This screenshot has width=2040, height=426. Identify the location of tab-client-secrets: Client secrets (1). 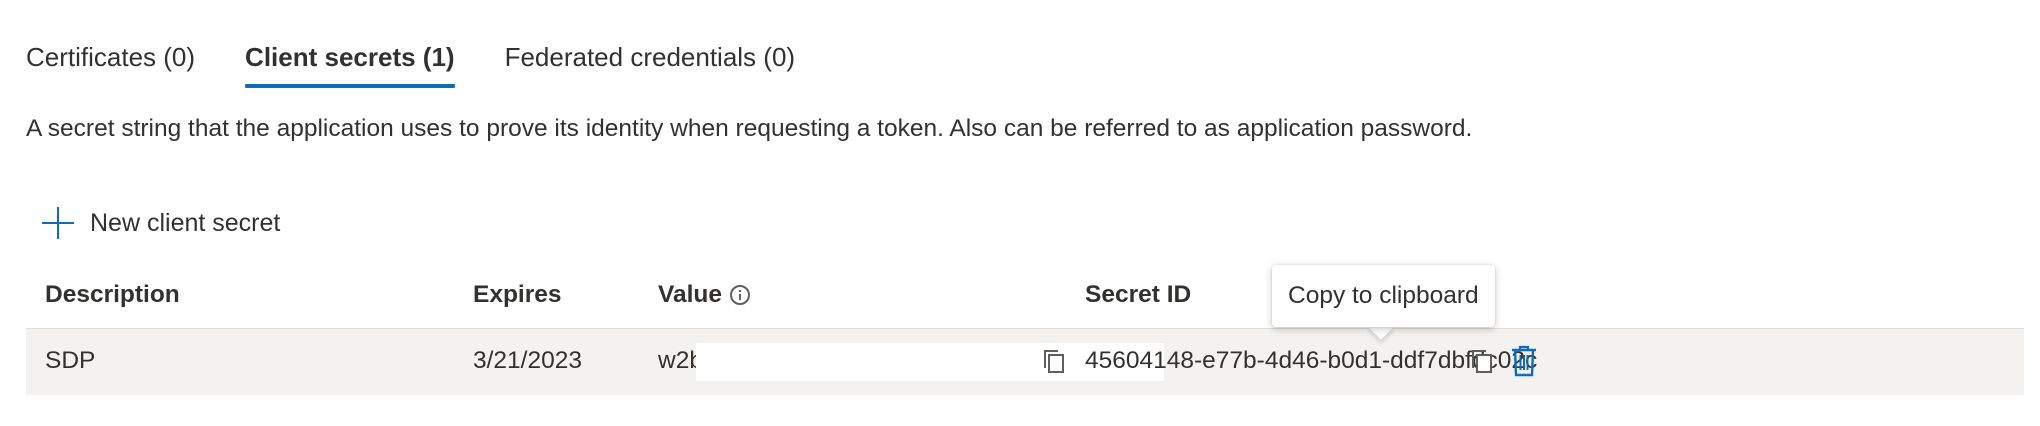
(350, 64).